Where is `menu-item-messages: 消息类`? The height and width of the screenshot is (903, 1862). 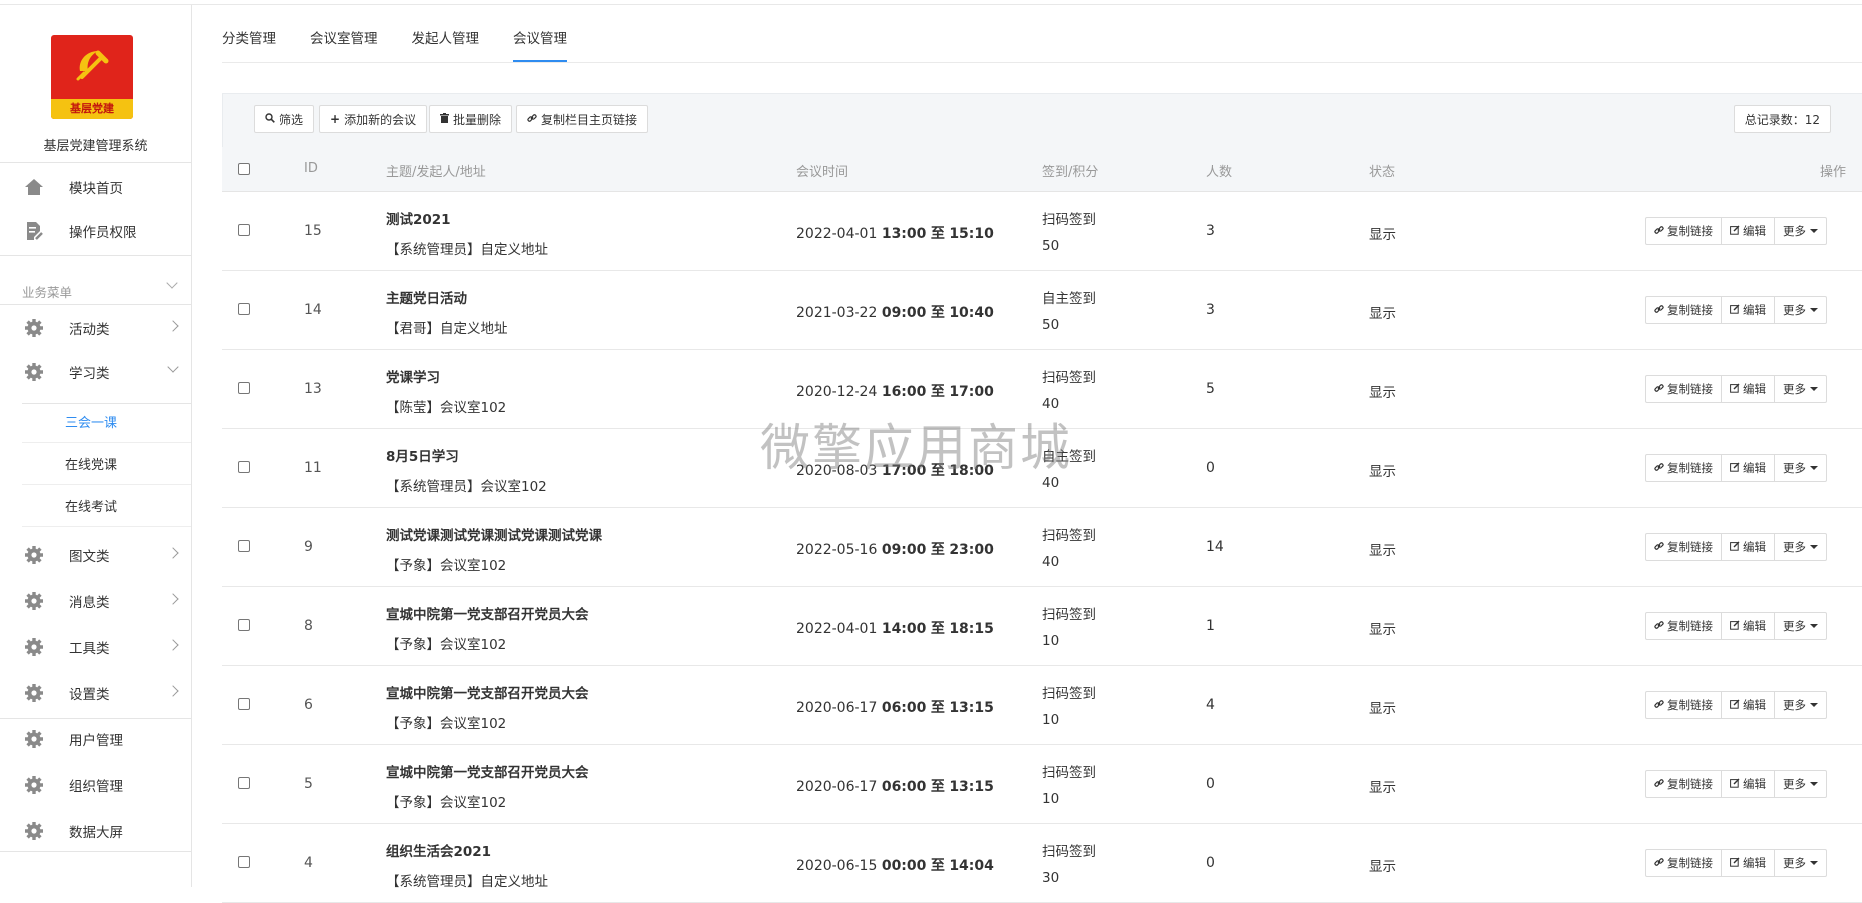 menu-item-messages: 消息类 is located at coordinates (95, 601).